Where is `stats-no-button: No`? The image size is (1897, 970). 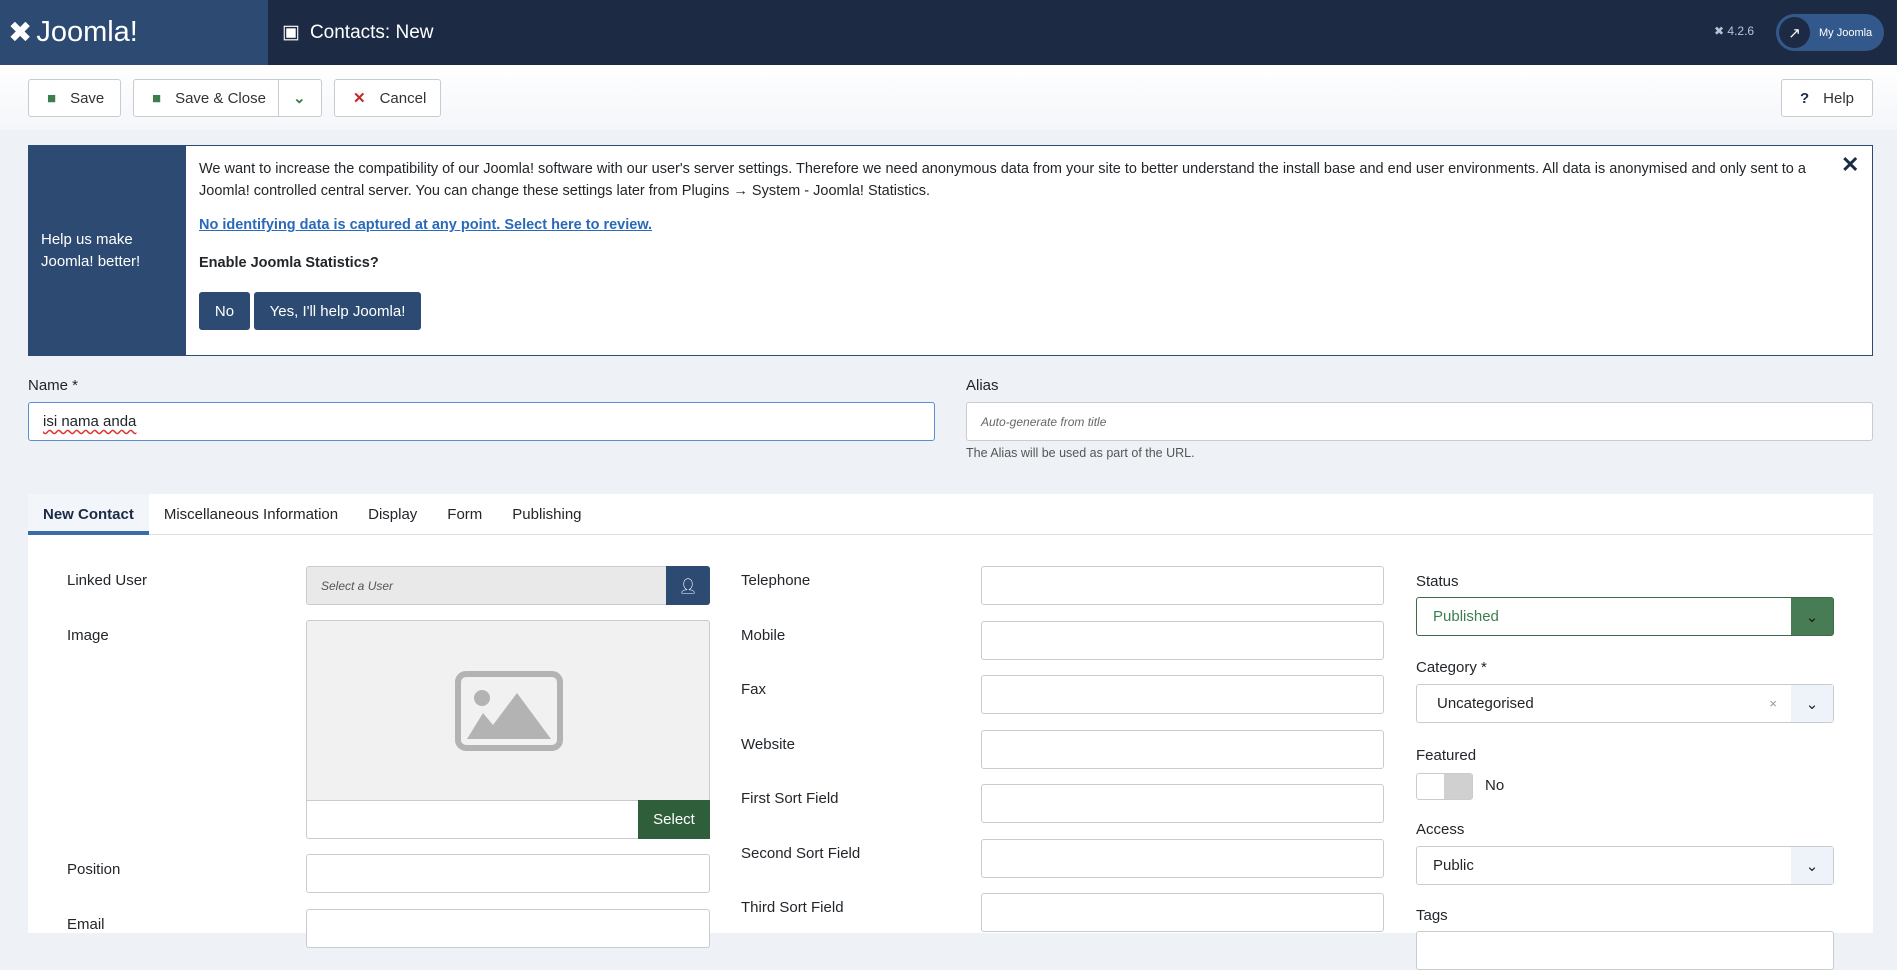 stats-no-button: No is located at coordinates (224, 311).